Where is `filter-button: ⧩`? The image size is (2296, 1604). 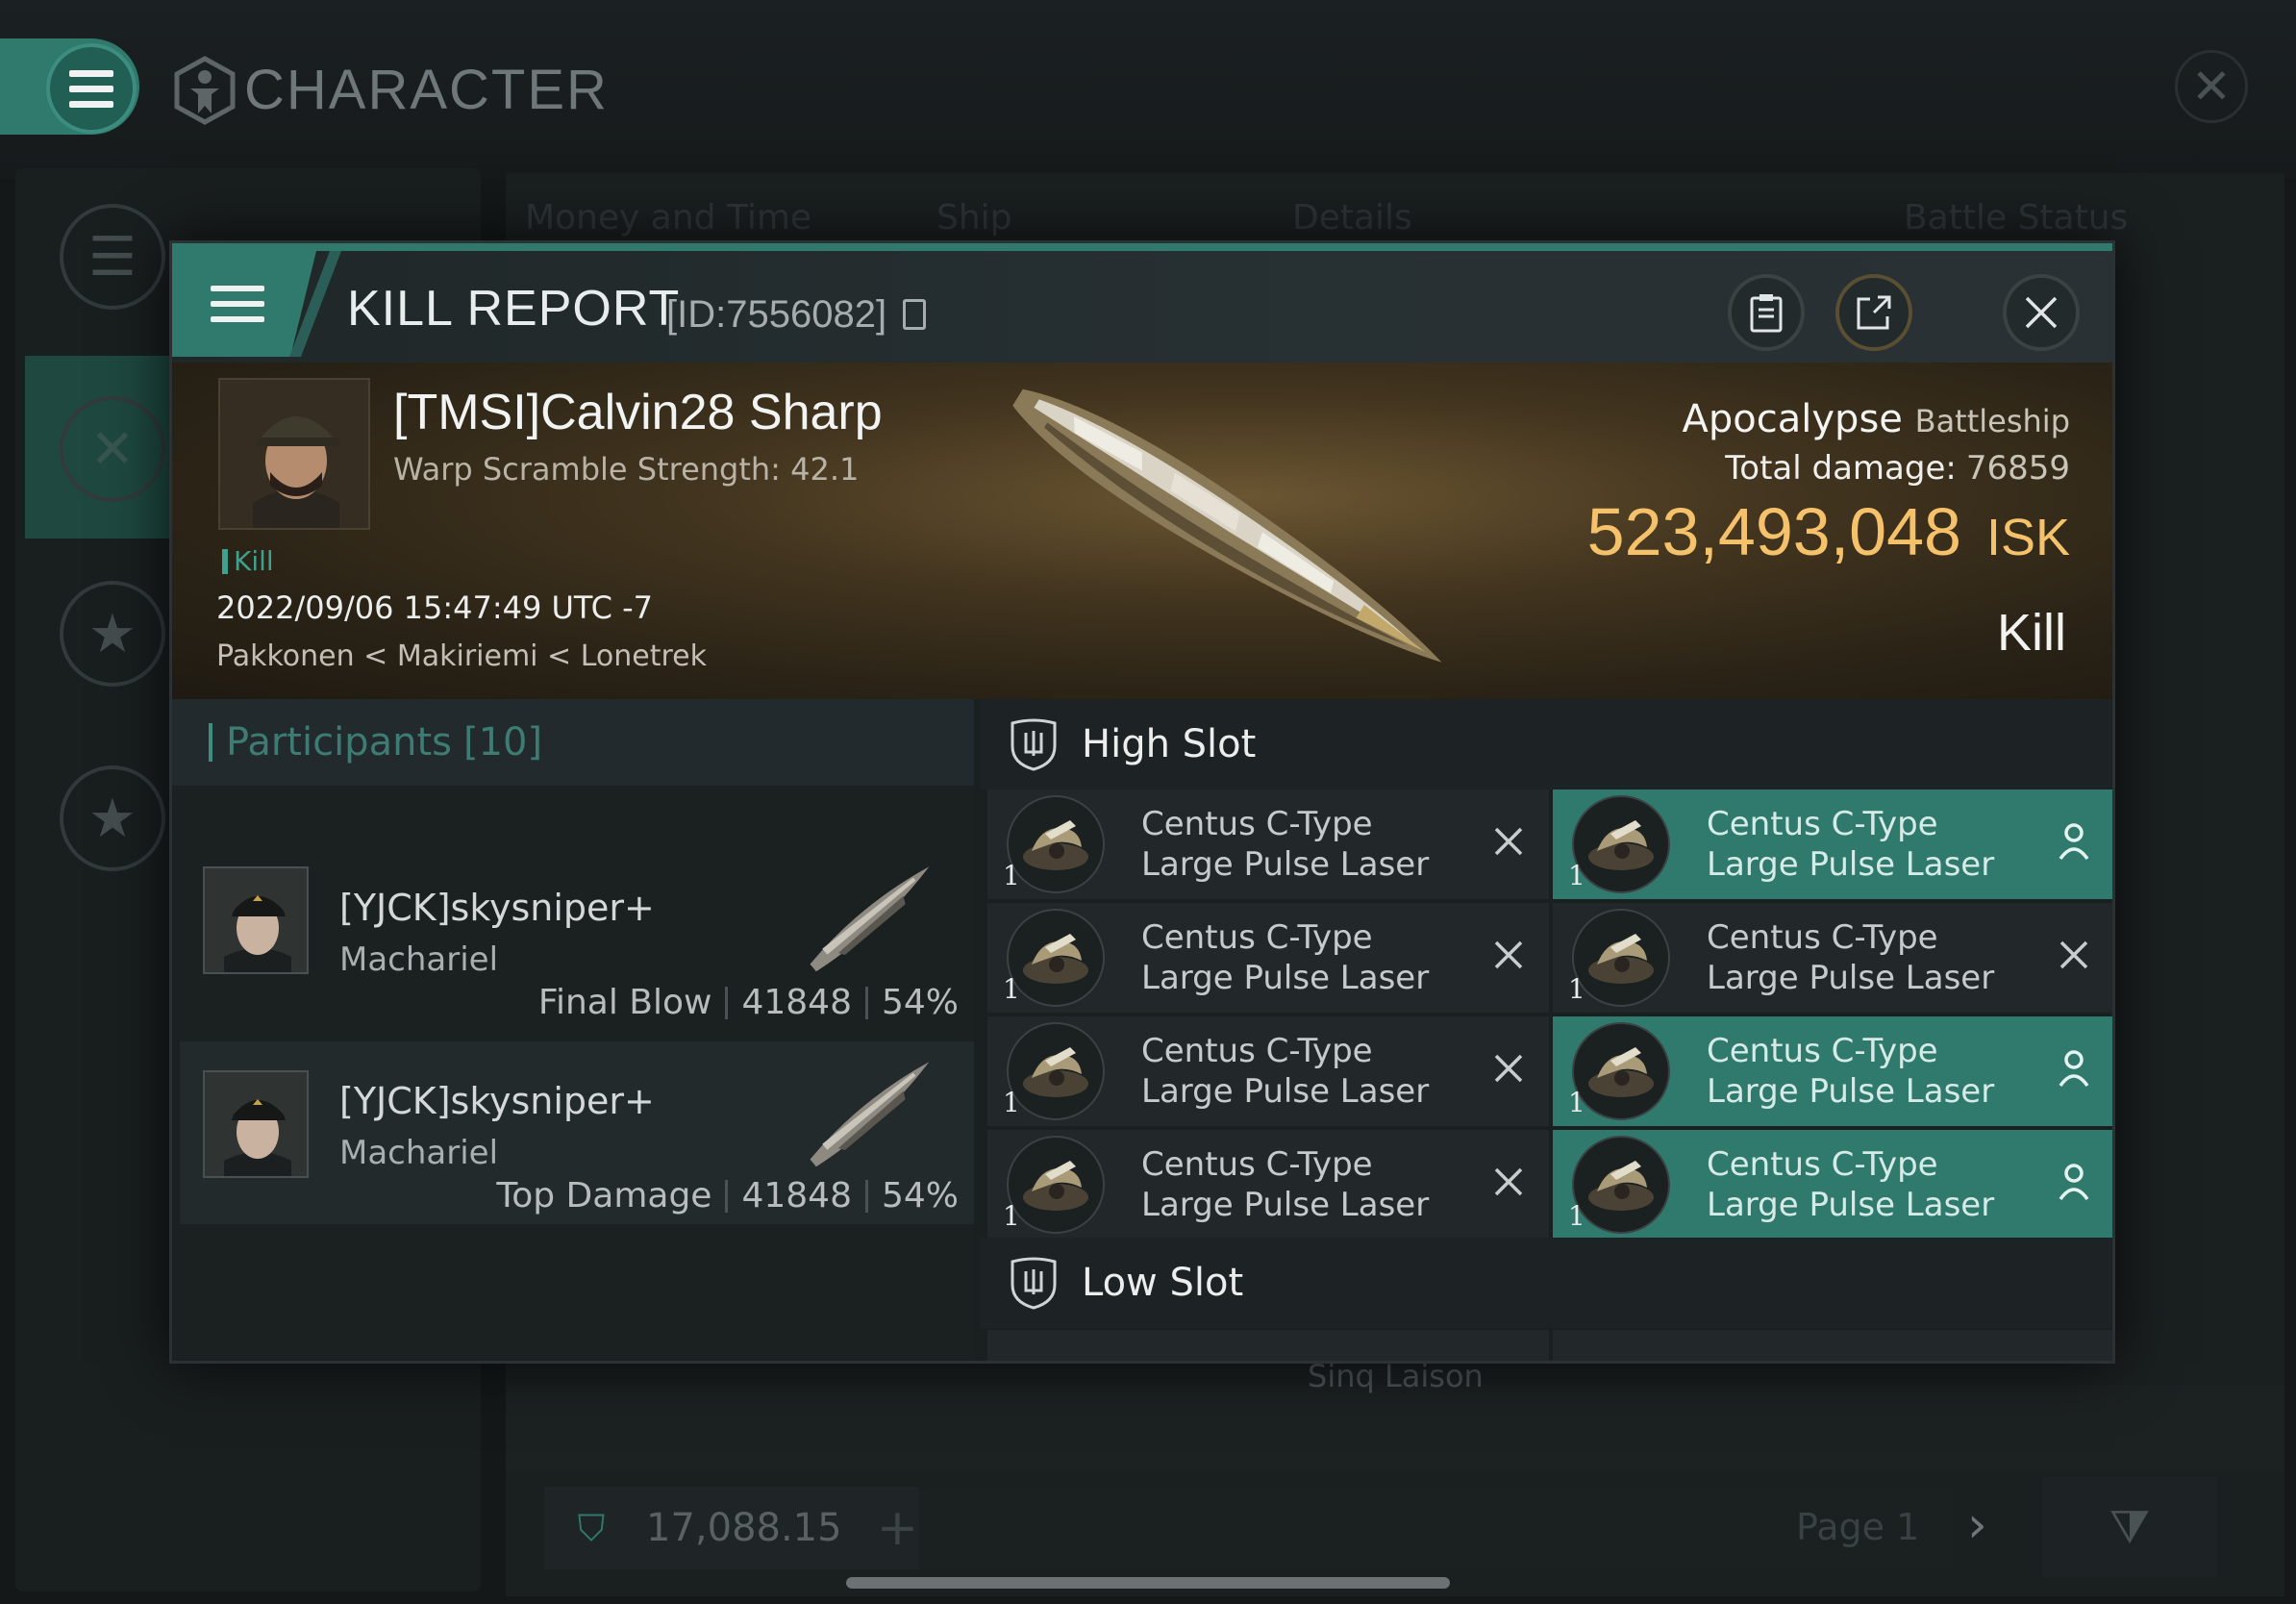 filter-button: ⧩ is located at coordinates (2129, 1527).